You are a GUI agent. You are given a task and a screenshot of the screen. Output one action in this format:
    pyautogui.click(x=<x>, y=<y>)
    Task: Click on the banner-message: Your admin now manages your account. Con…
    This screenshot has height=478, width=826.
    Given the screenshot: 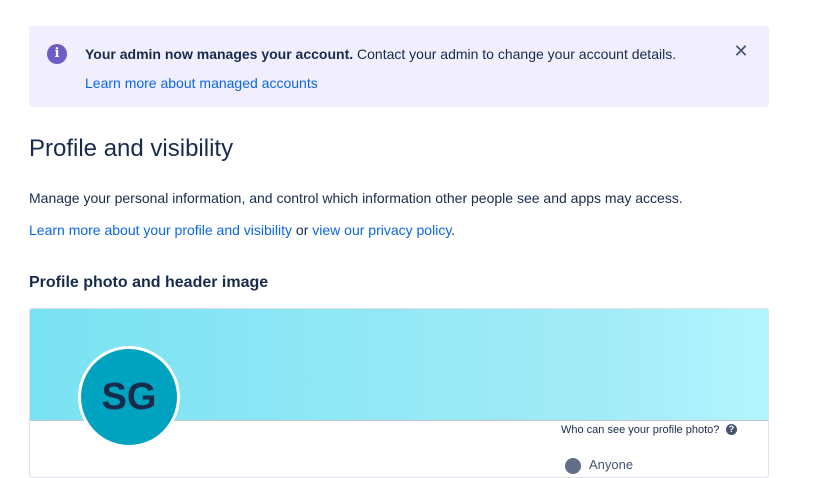 What is the action you would take?
    pyautogui.click(x=380, y=54)
    